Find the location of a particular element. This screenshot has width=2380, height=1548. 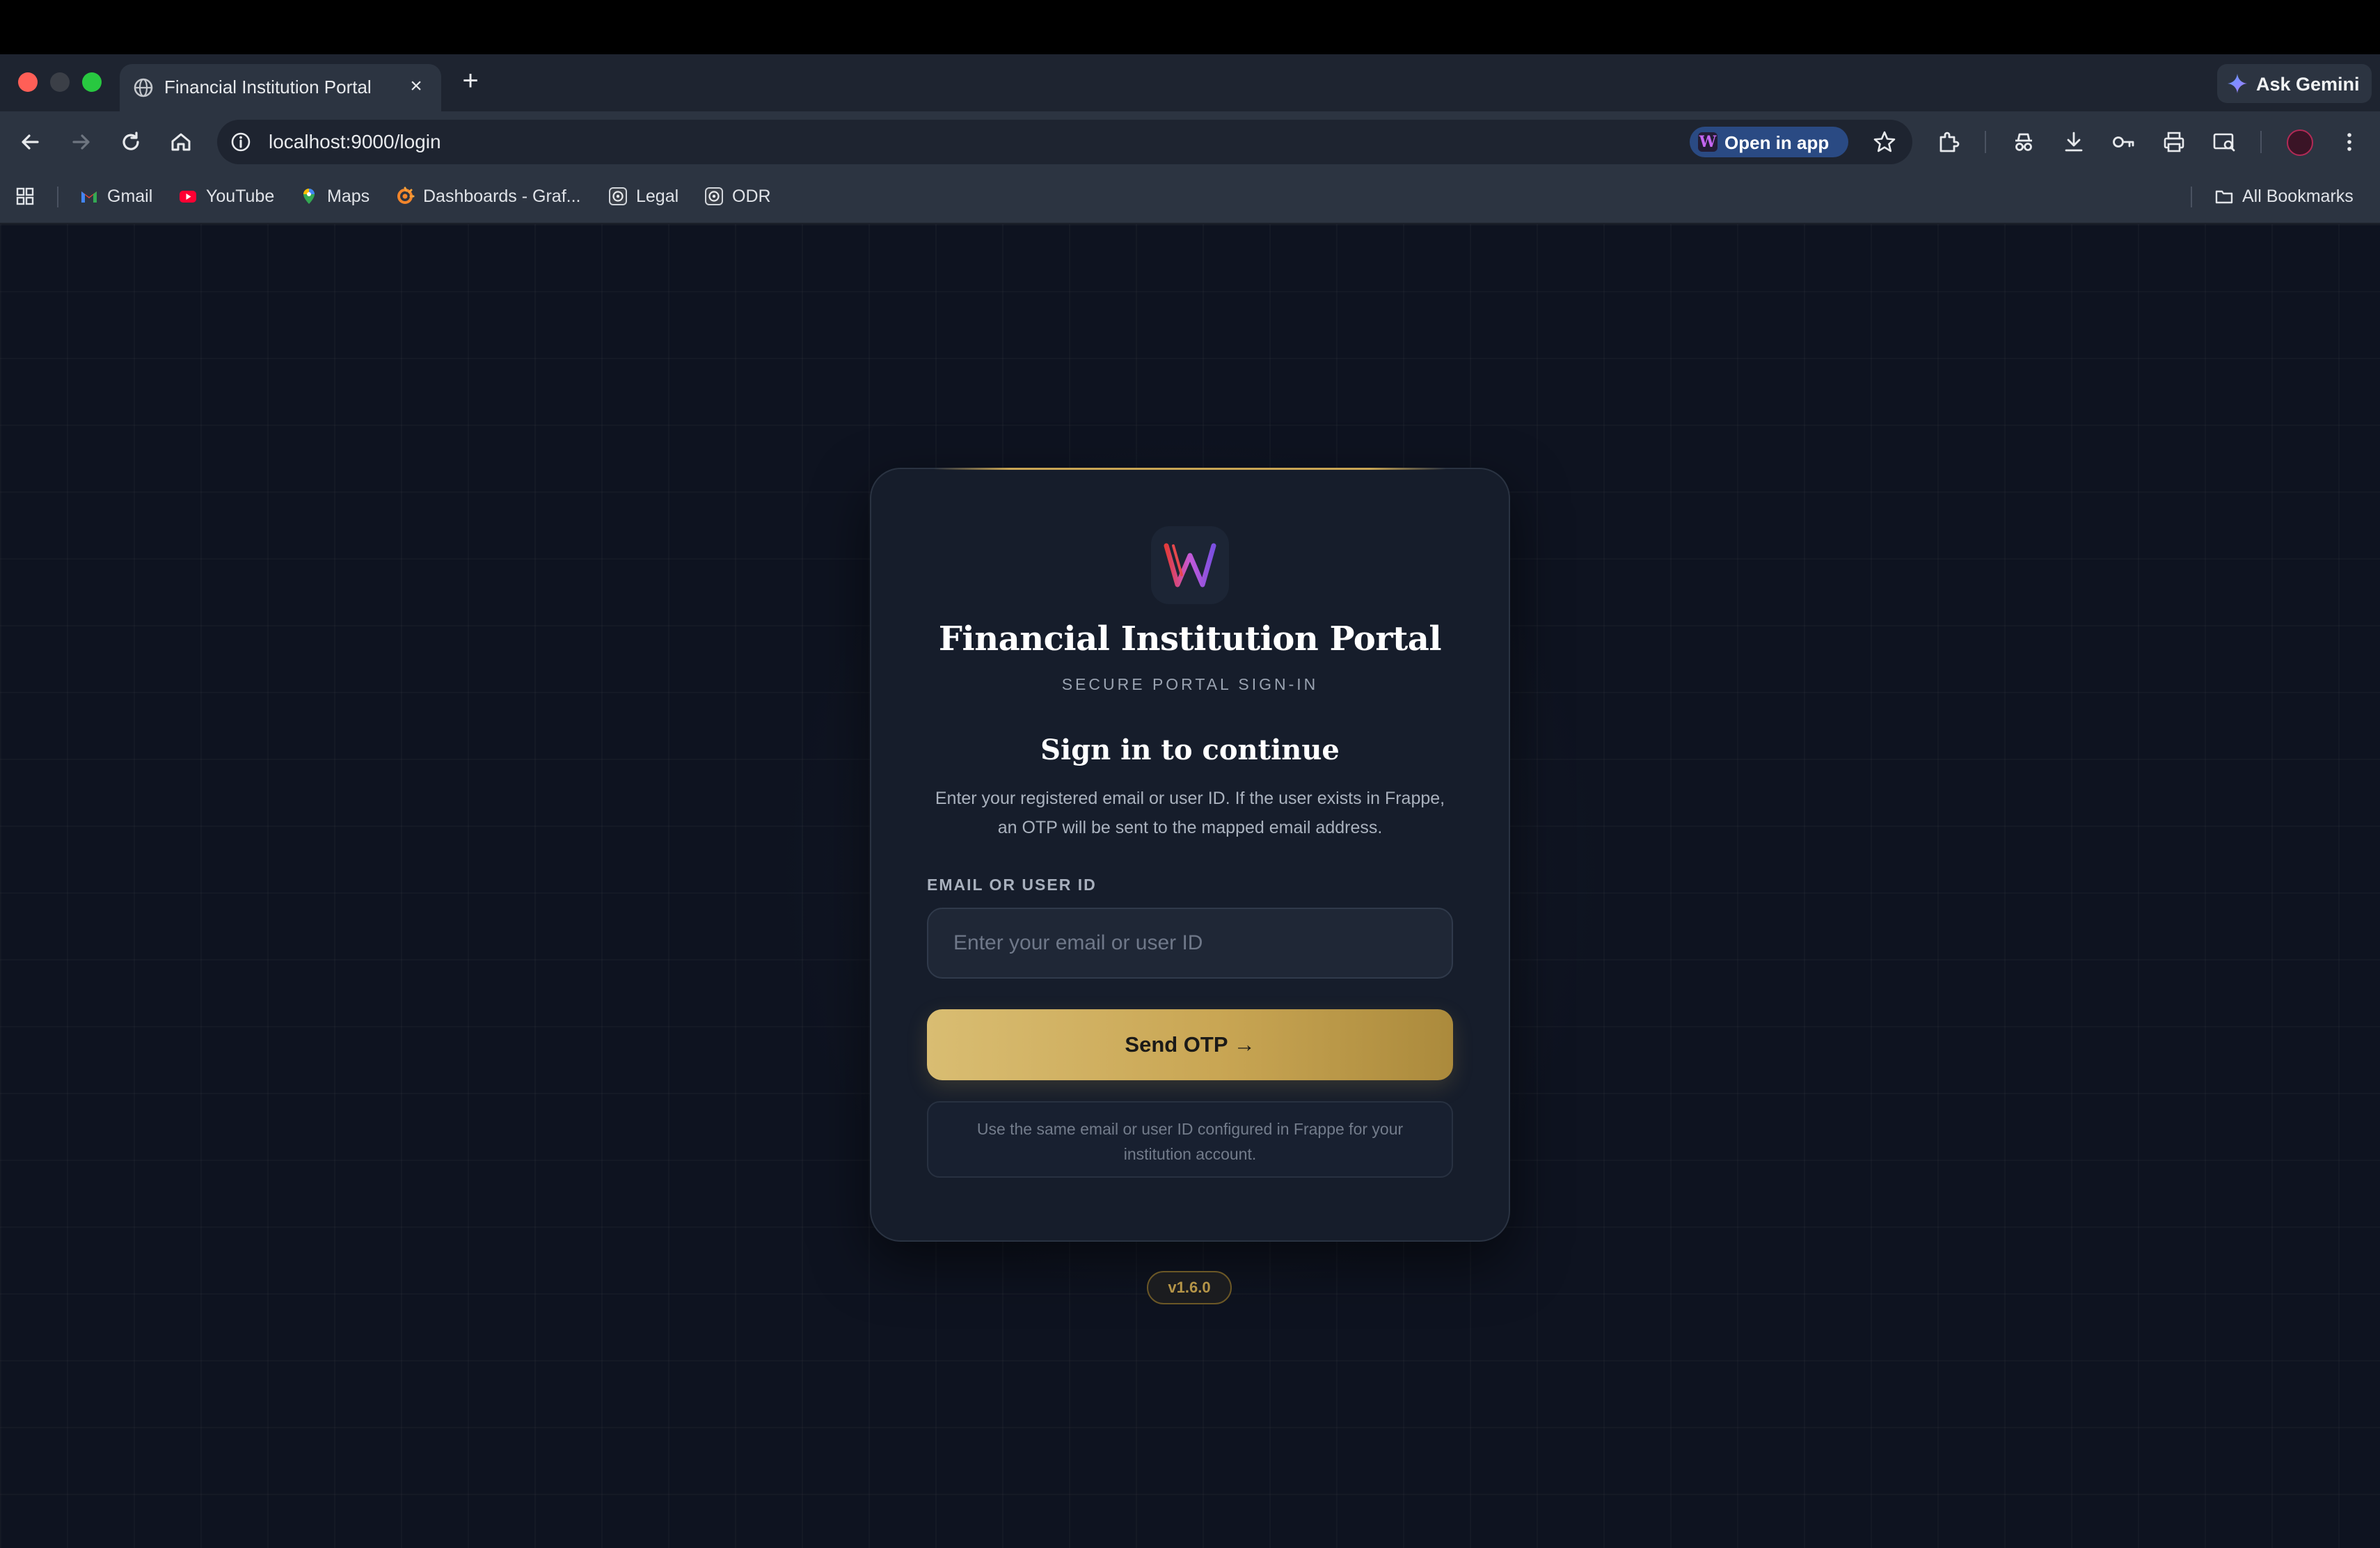

gmail-icon is located at coordinates (89, 197).